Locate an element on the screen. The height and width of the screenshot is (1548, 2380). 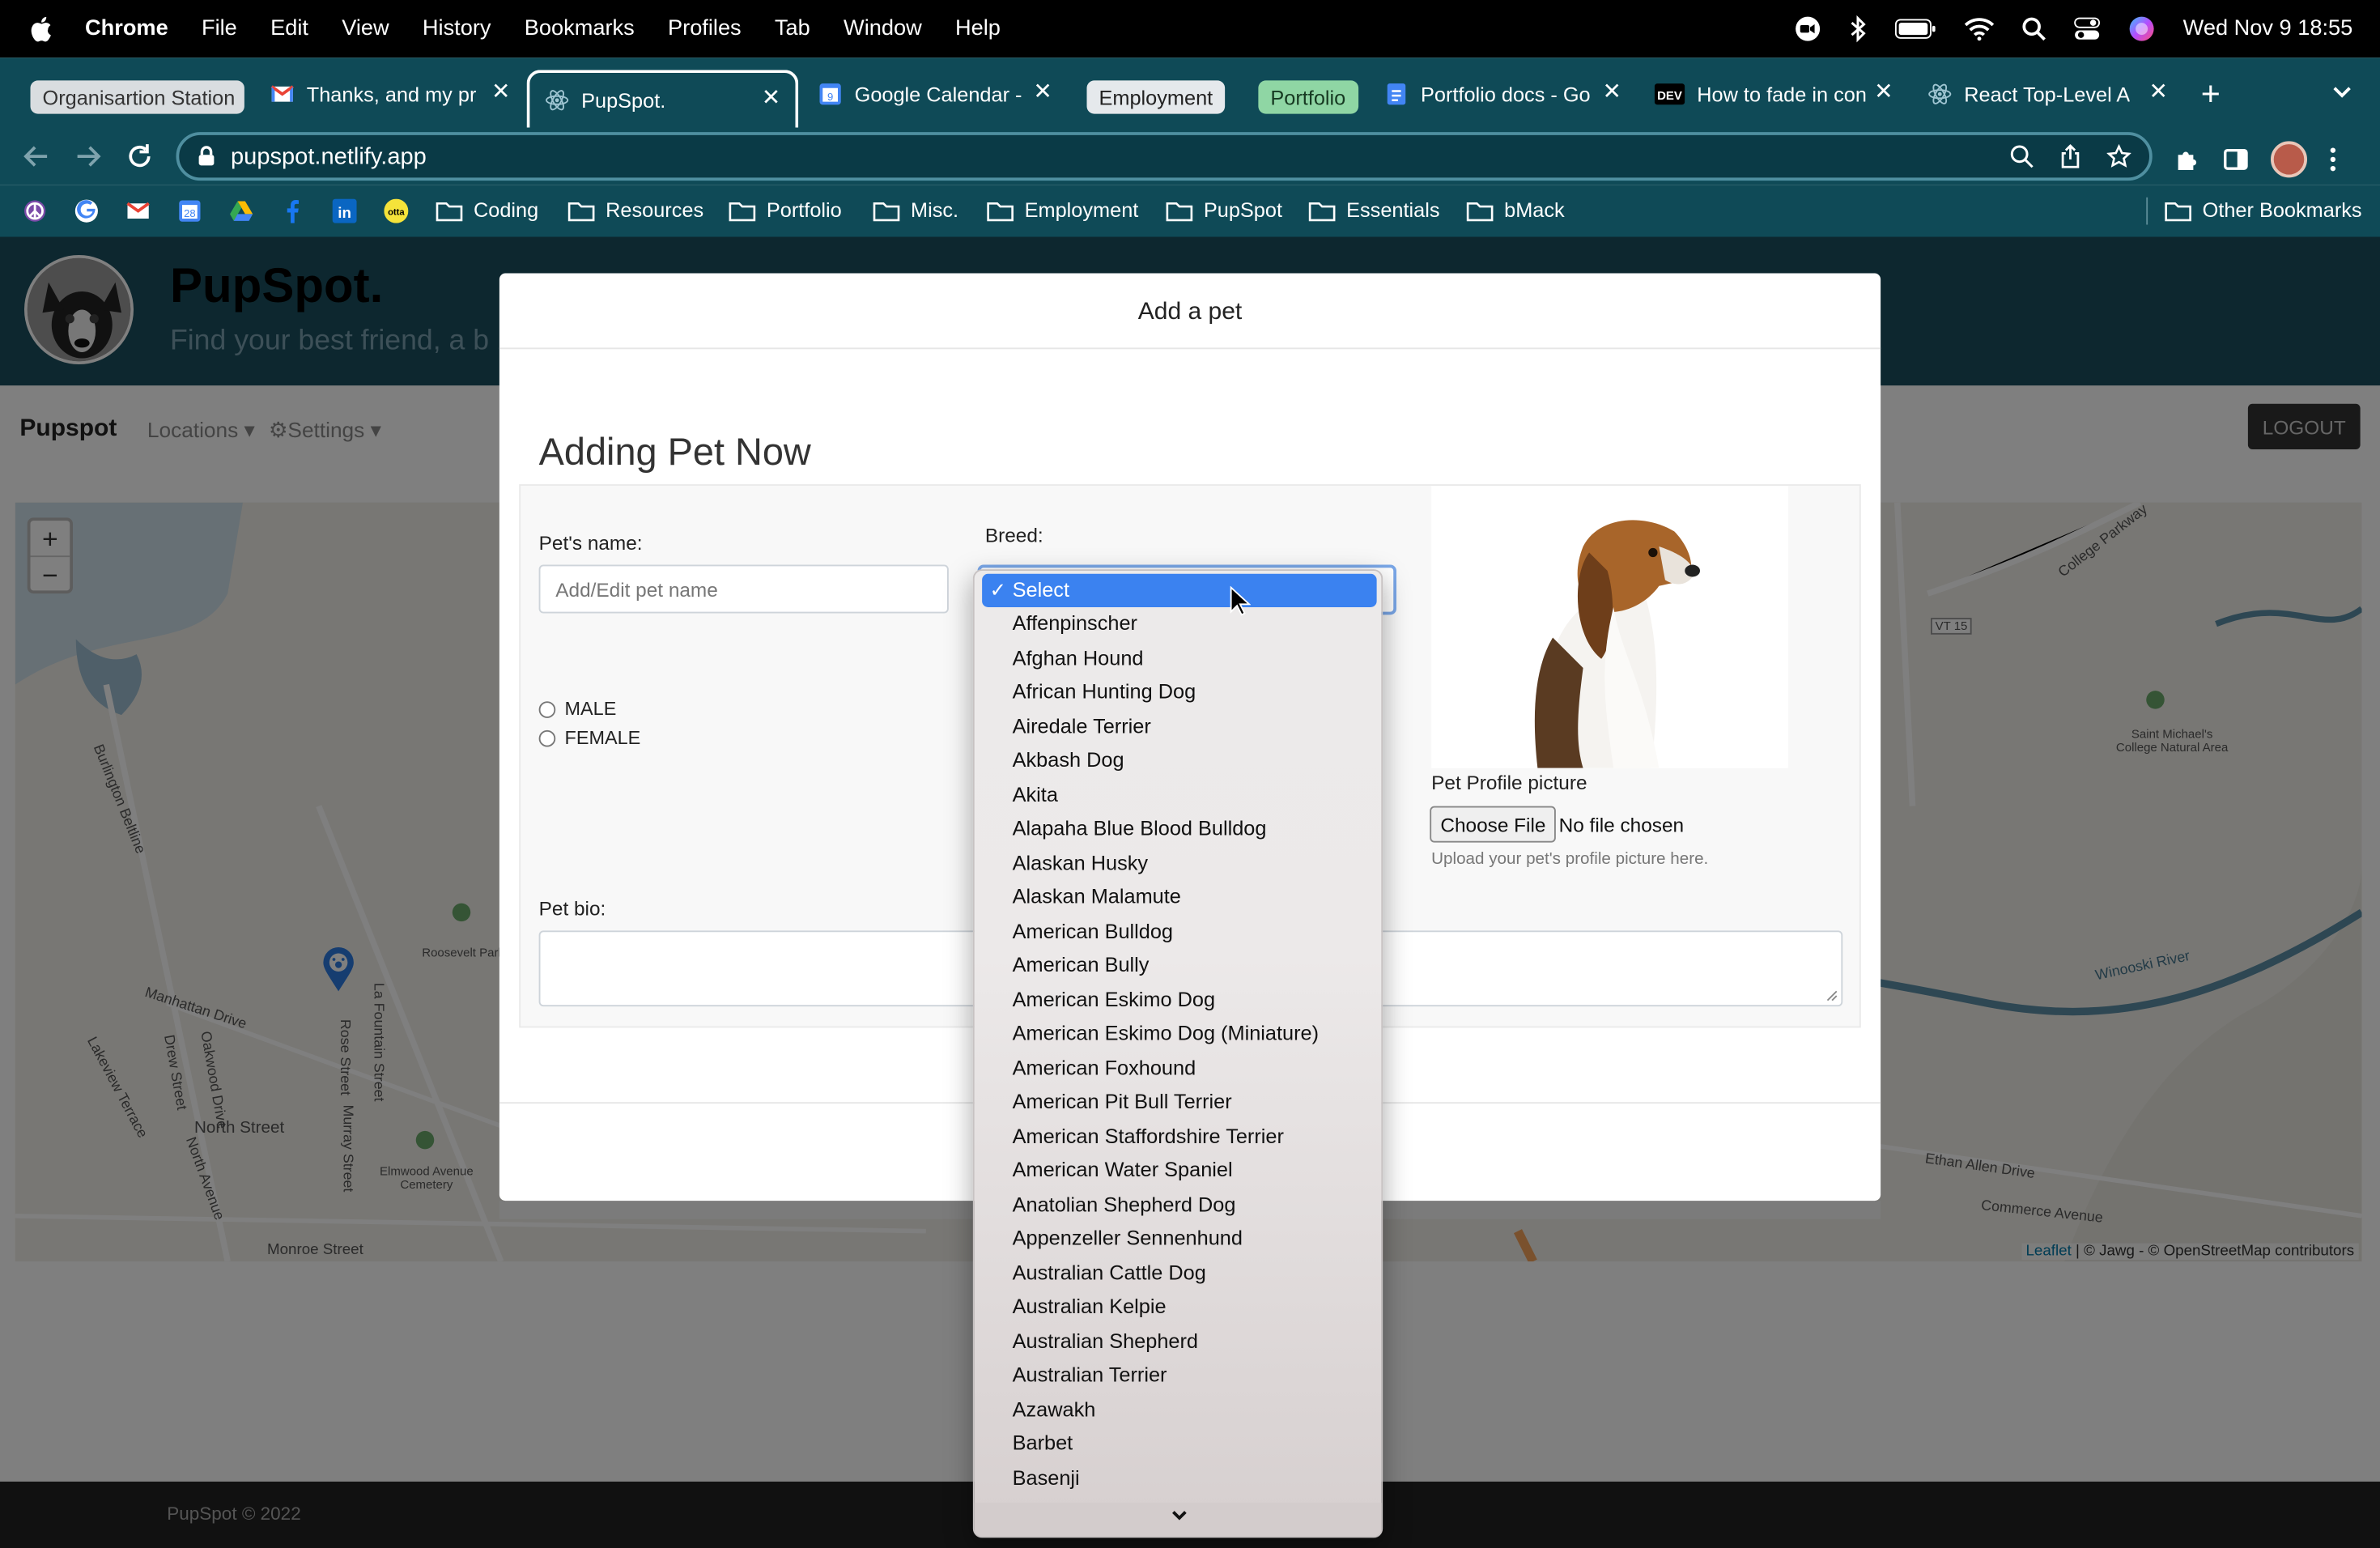
wifi-icon is located at coordinates (1980, 29).